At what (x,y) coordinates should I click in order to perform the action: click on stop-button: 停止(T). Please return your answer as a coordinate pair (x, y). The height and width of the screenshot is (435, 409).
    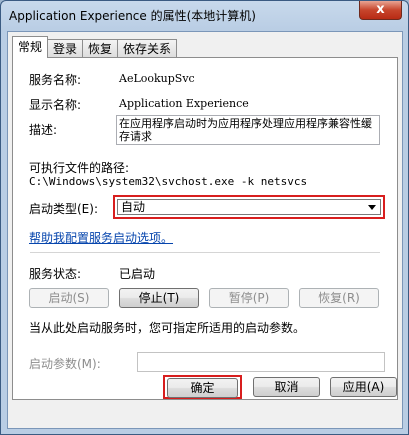
    Looking at the image, I should click on (159, 298).